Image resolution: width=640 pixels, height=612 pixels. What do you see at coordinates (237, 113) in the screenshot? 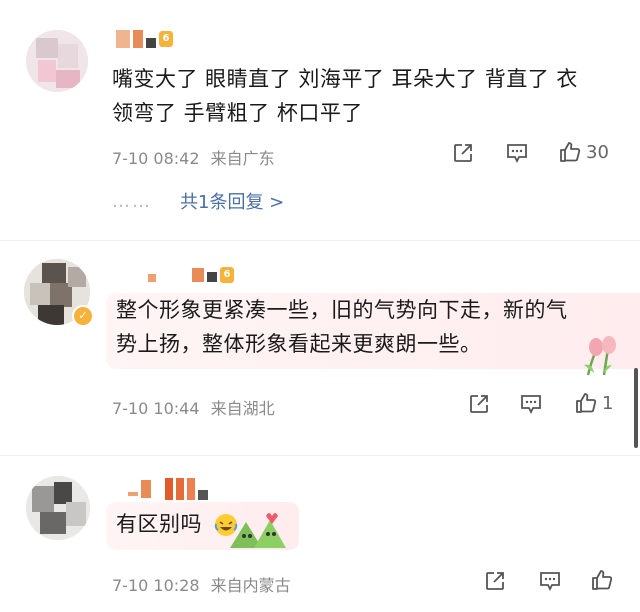
I see `comment-text-line-2: 领弯了 手臂粗了 杯口平了` at bounding box center [237, 113].